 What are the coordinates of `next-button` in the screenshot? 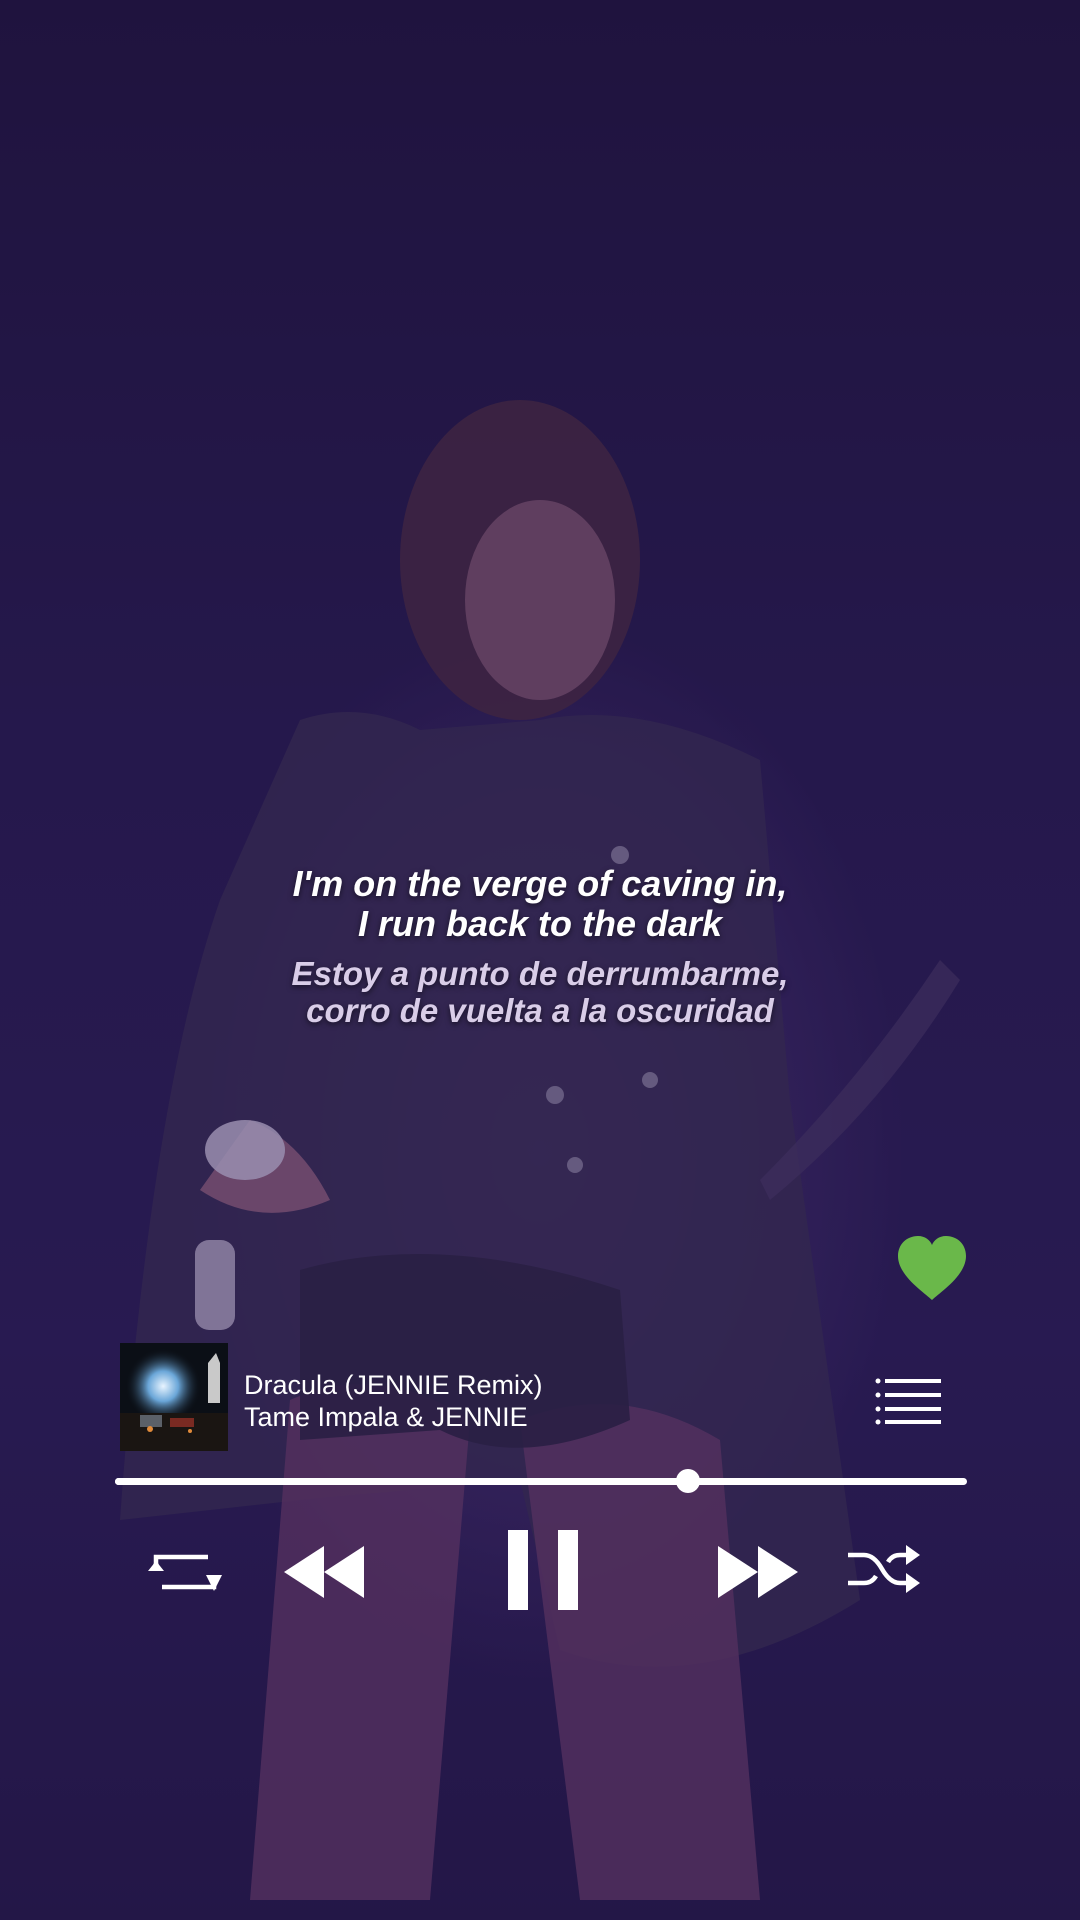 It's located at (758, 1572).